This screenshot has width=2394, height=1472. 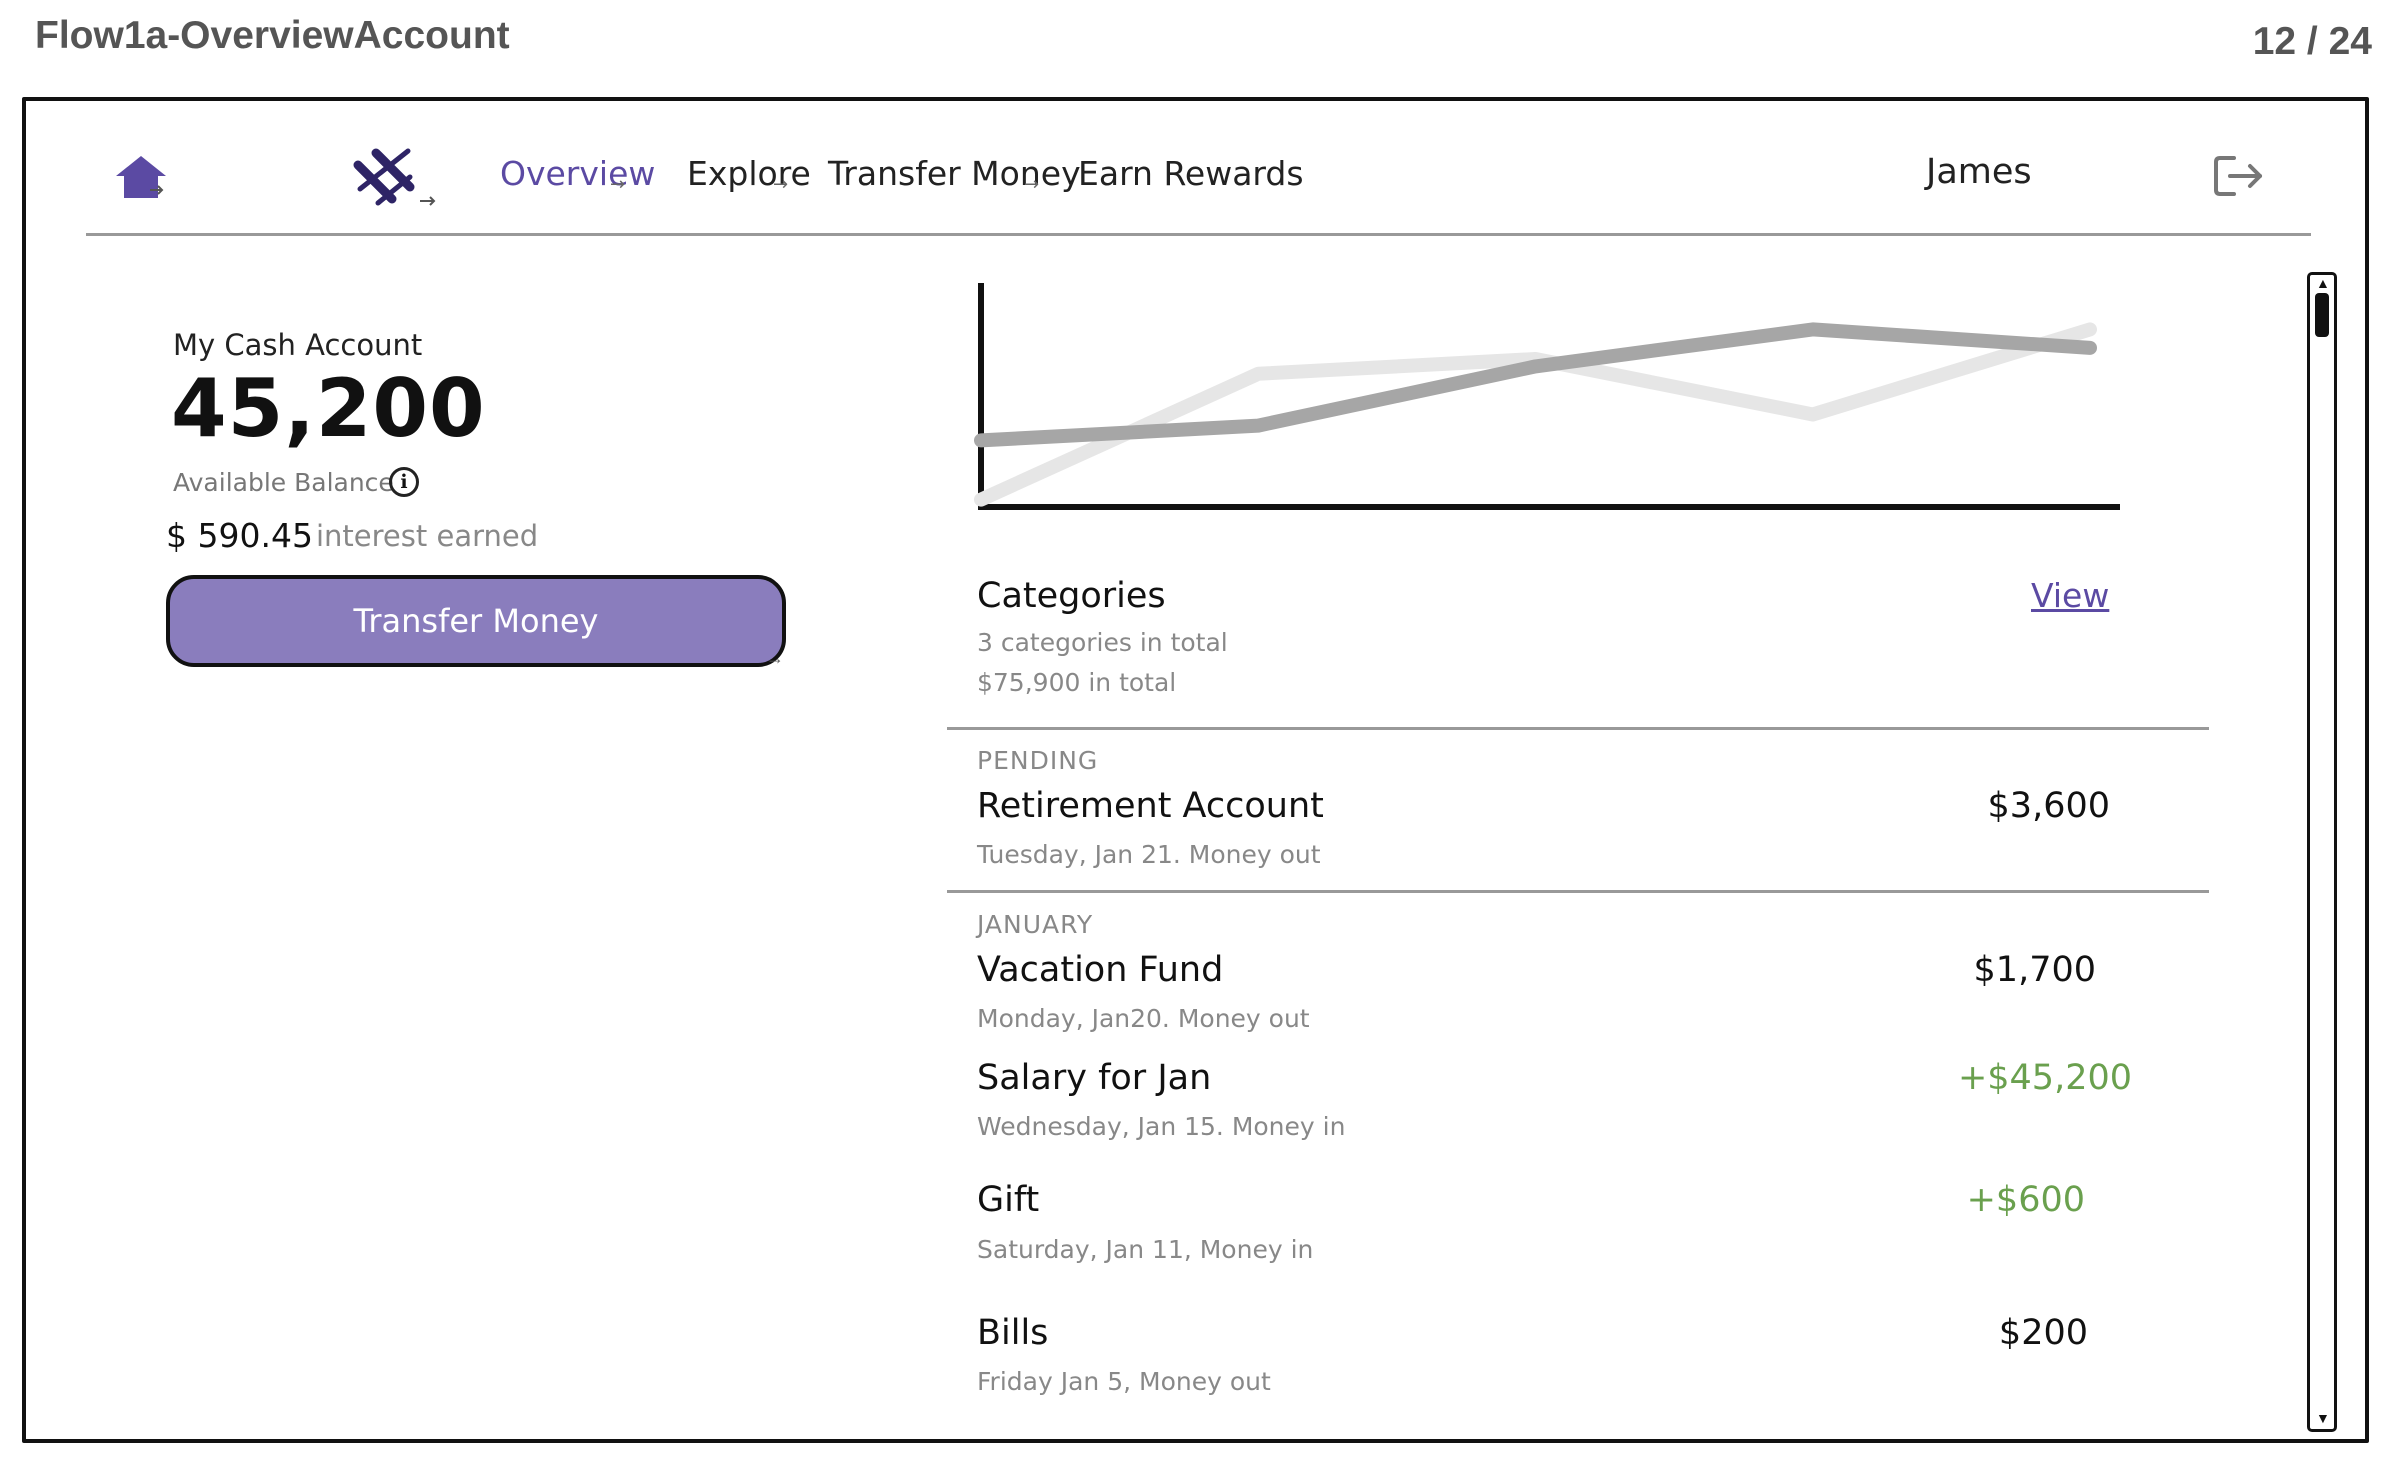 What do you see at coordinates (2323, 1418) in the screenshot?
I see `scroll-down-icon: ▼` at bounding box center [2323, 1418].